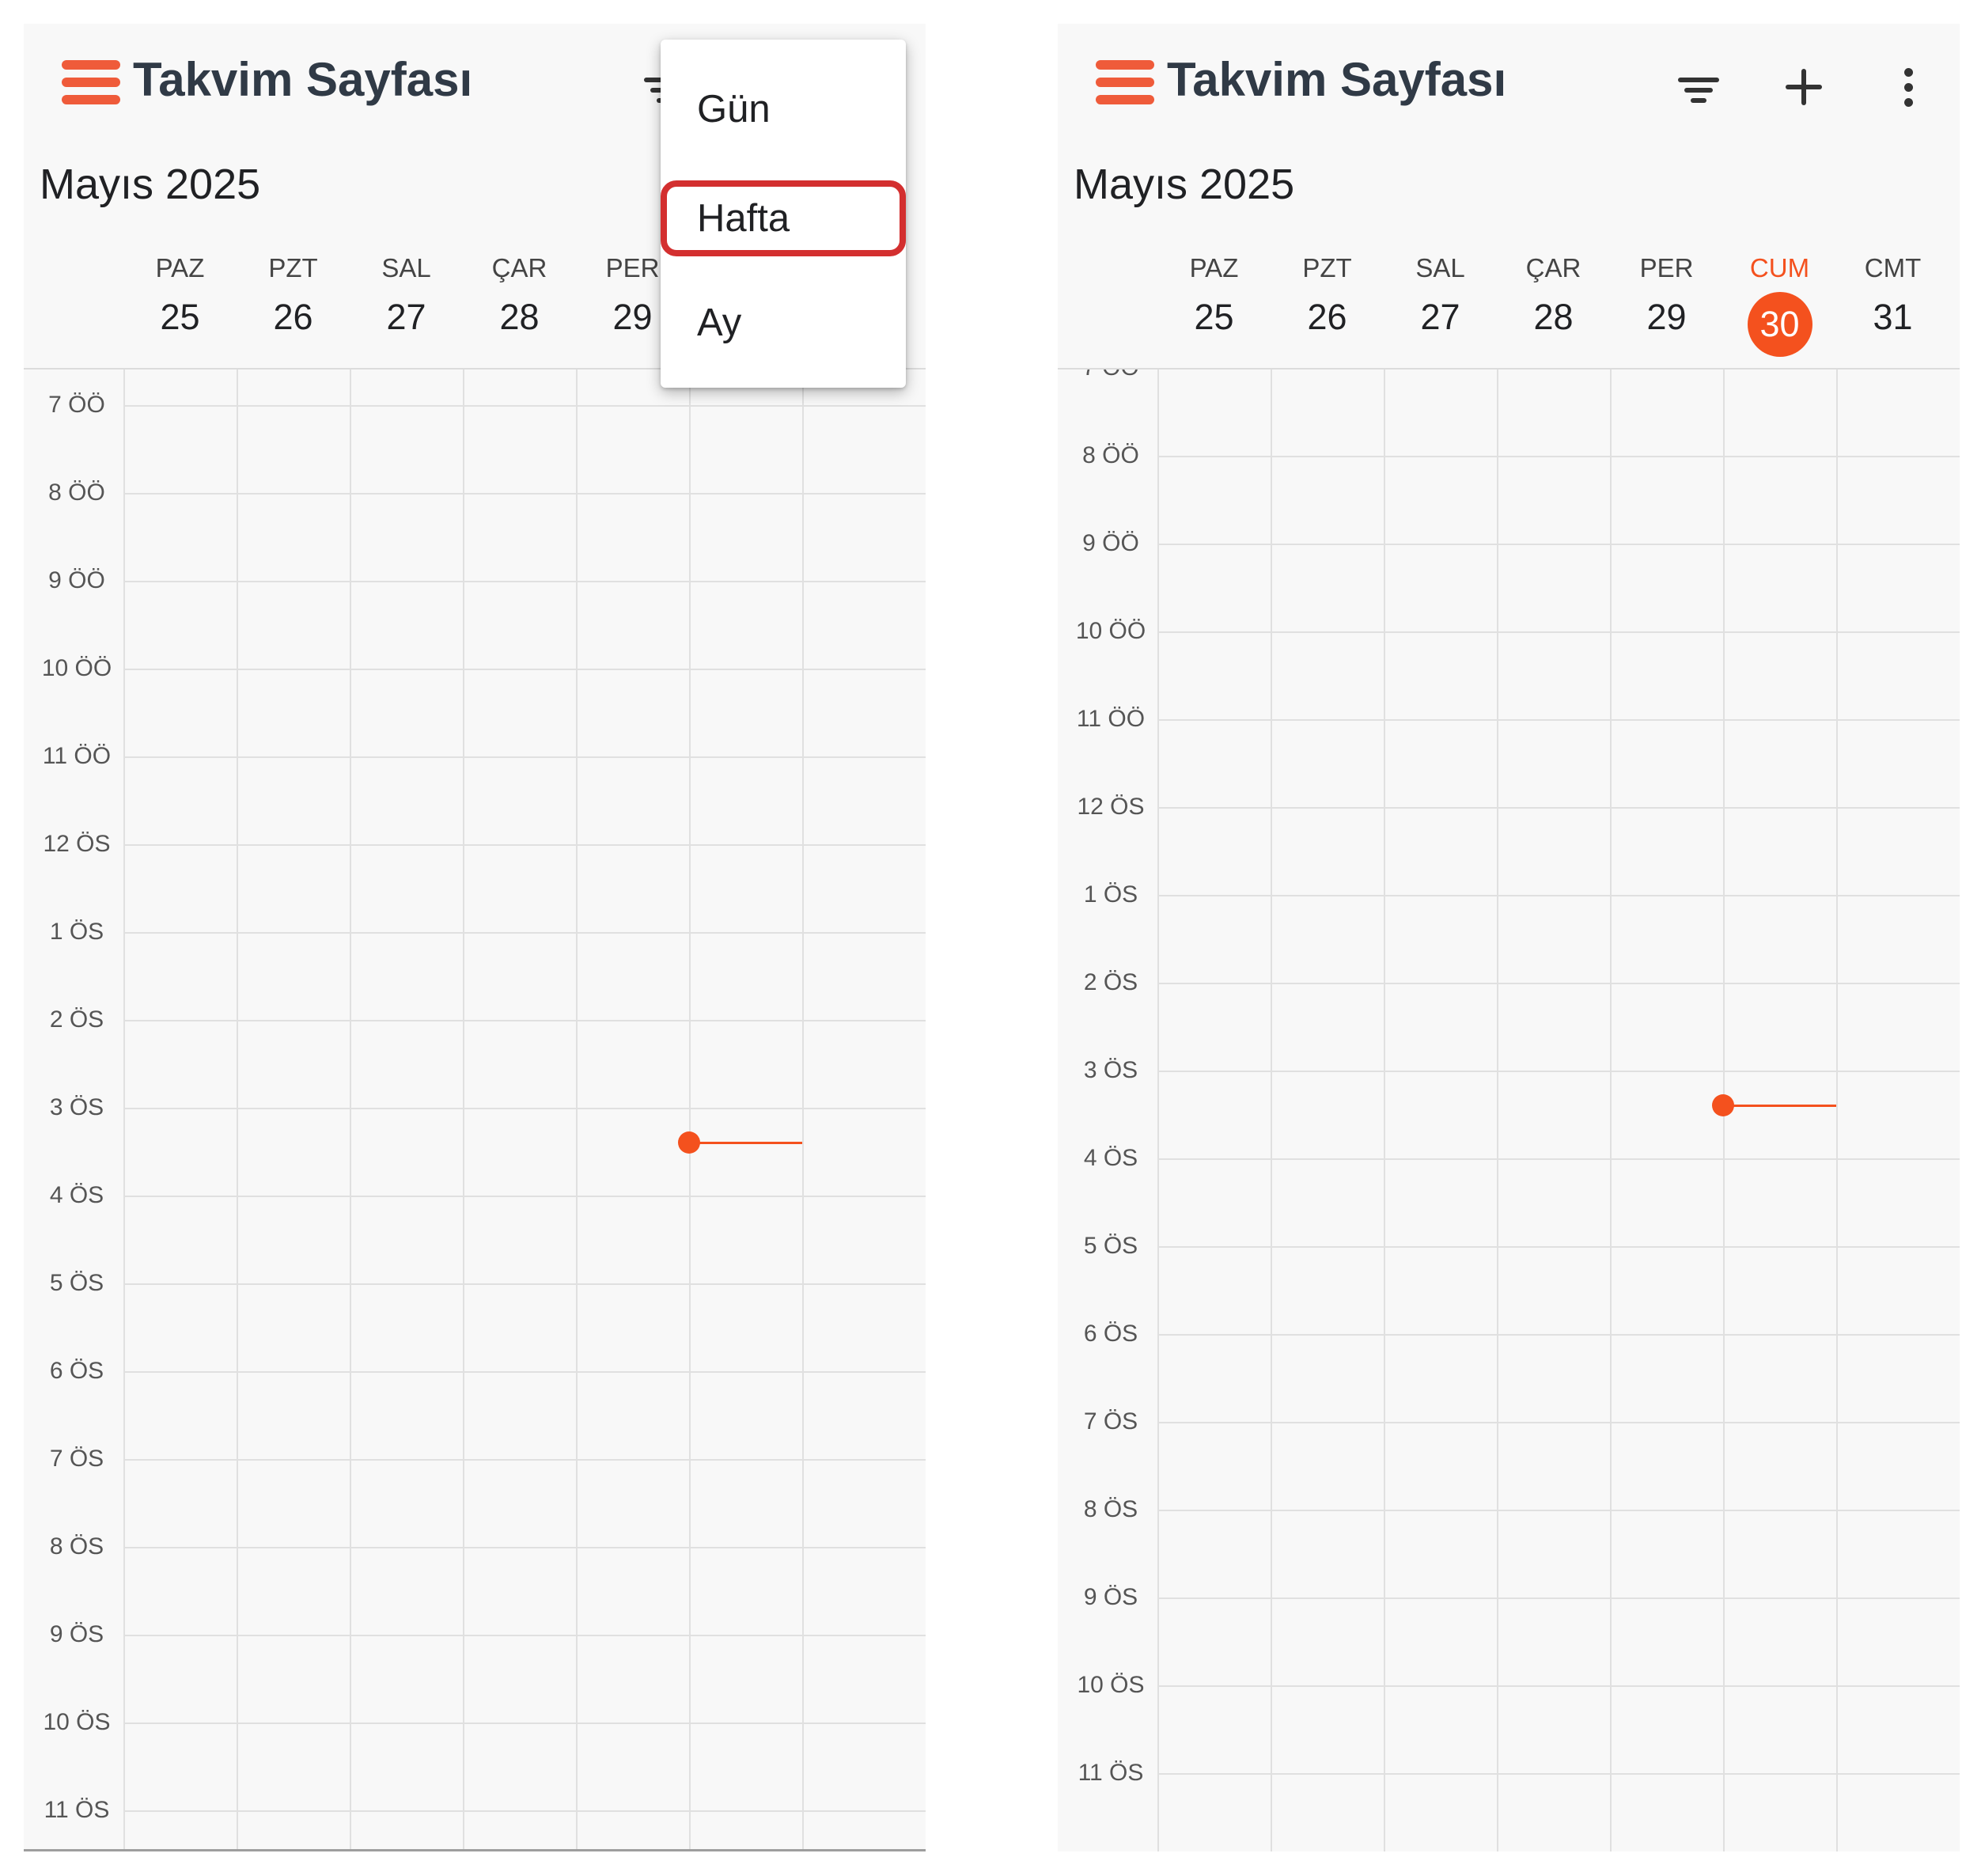 The image size is (1981, 1876). What do you see at coordinates (1893, 267) in the screenshot?
I see `day-name: CMT` at bounding box center [1893, 267].